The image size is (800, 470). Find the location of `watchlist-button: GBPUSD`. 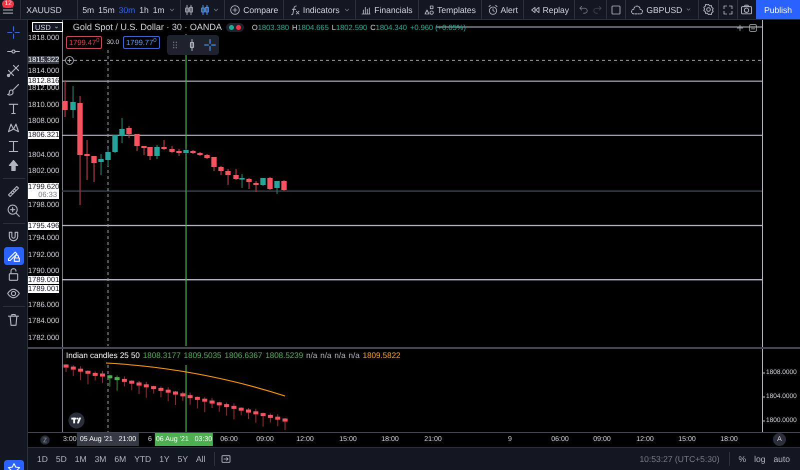

watchlist-button: GBPUSD is located at coordinates (662, 9).